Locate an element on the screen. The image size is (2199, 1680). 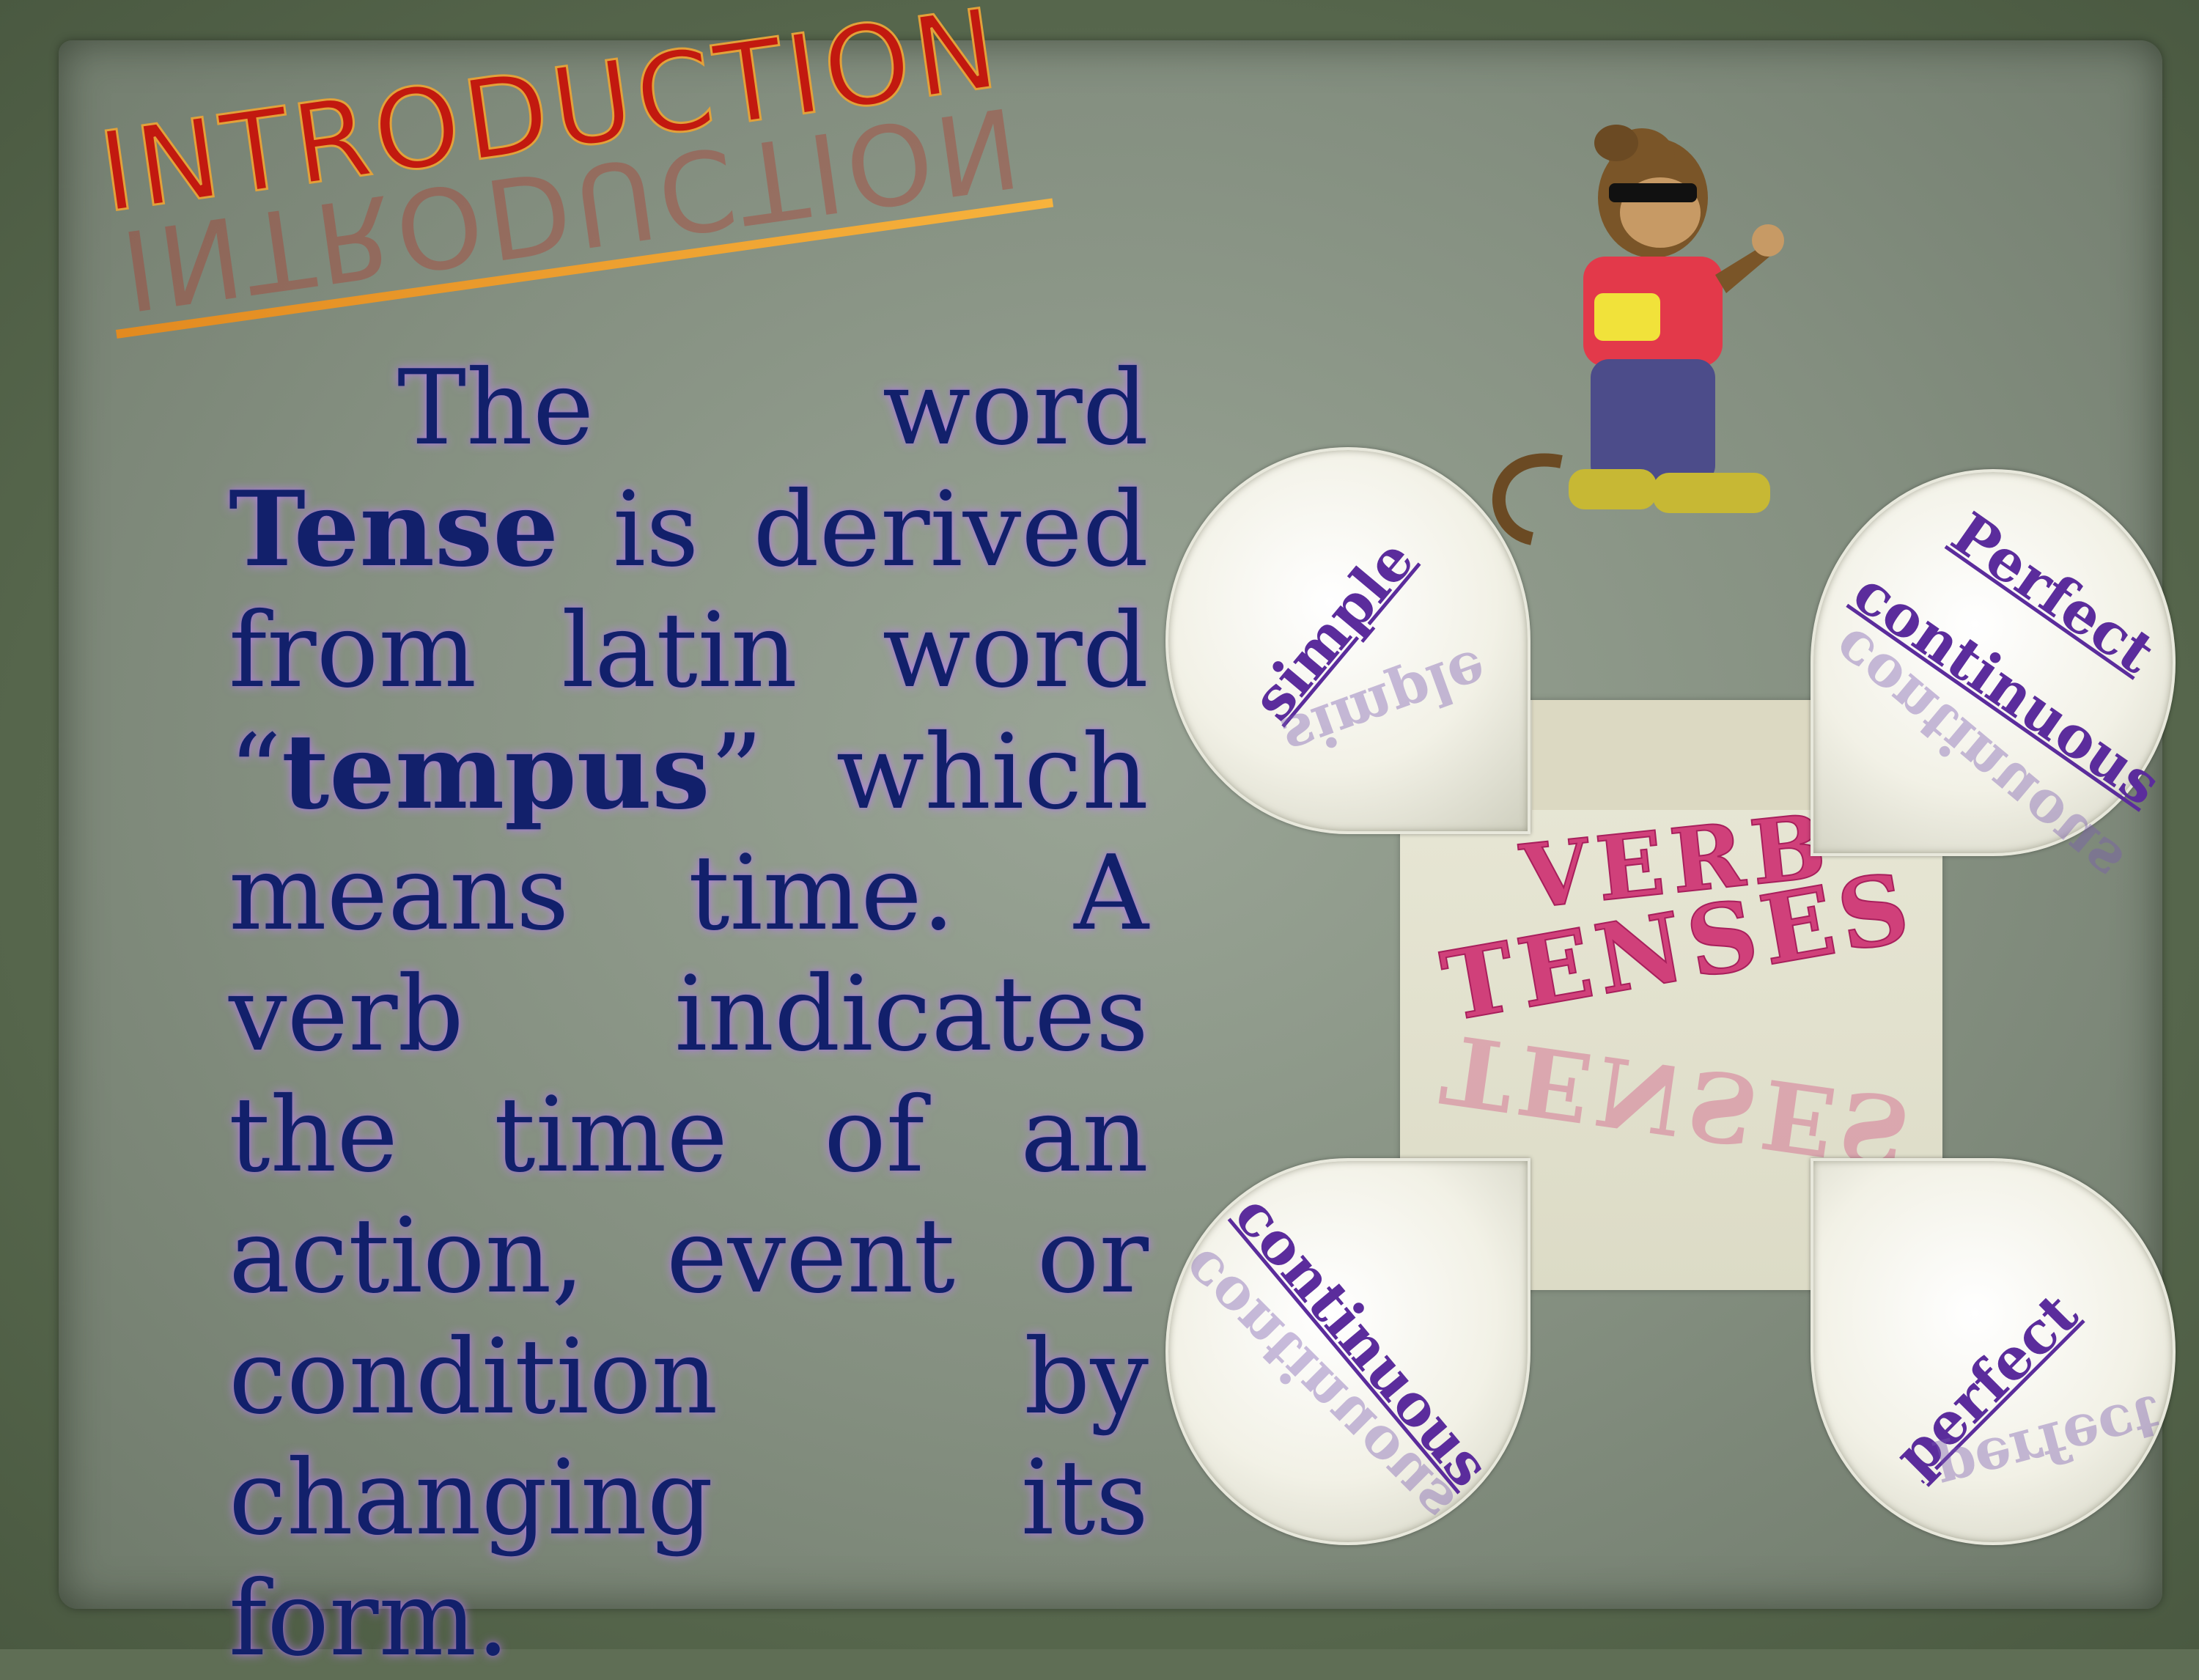
petal-perfect: perfect perfect is located at coordinates (1993, 1351).